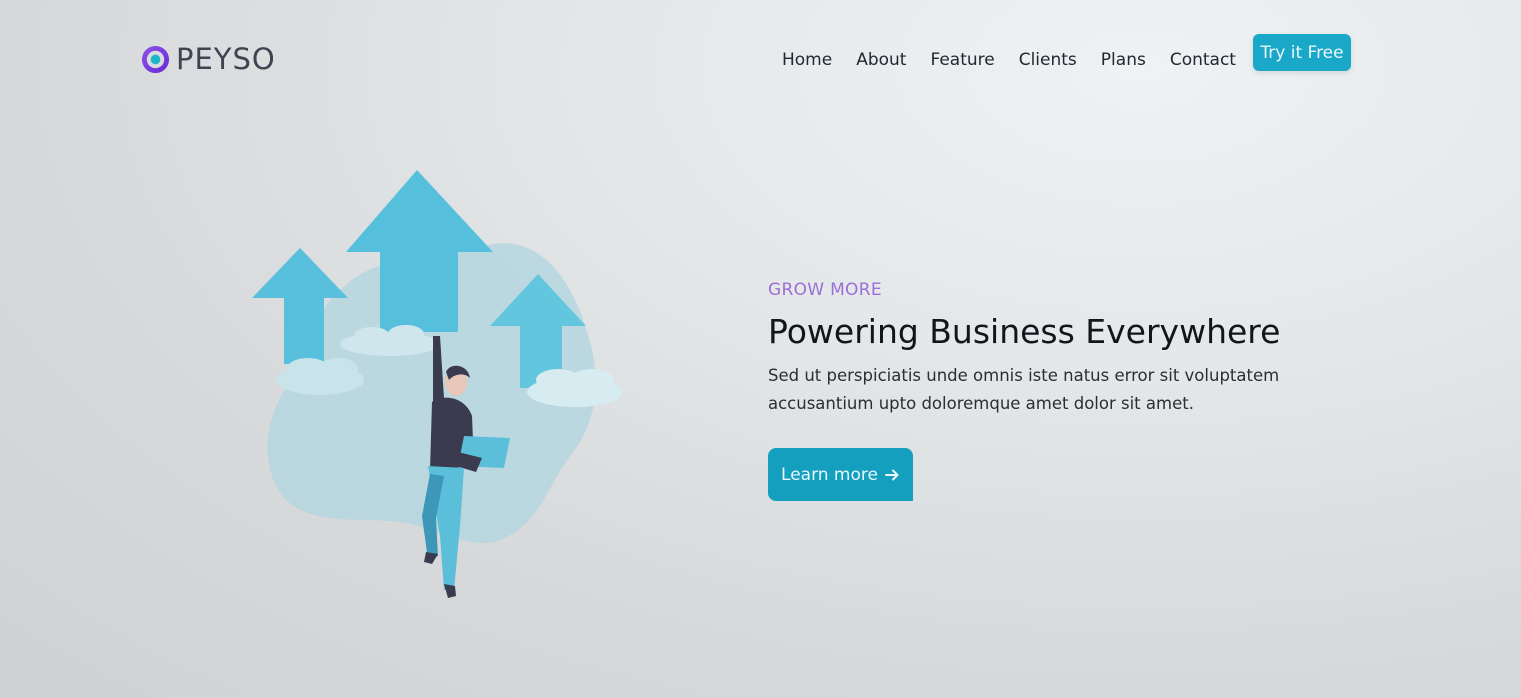 This screenshot has height=698, width=1521. Describe the element at coordinates (881, 60) in the screenshot. I see `nav-item-about: About` at that location.